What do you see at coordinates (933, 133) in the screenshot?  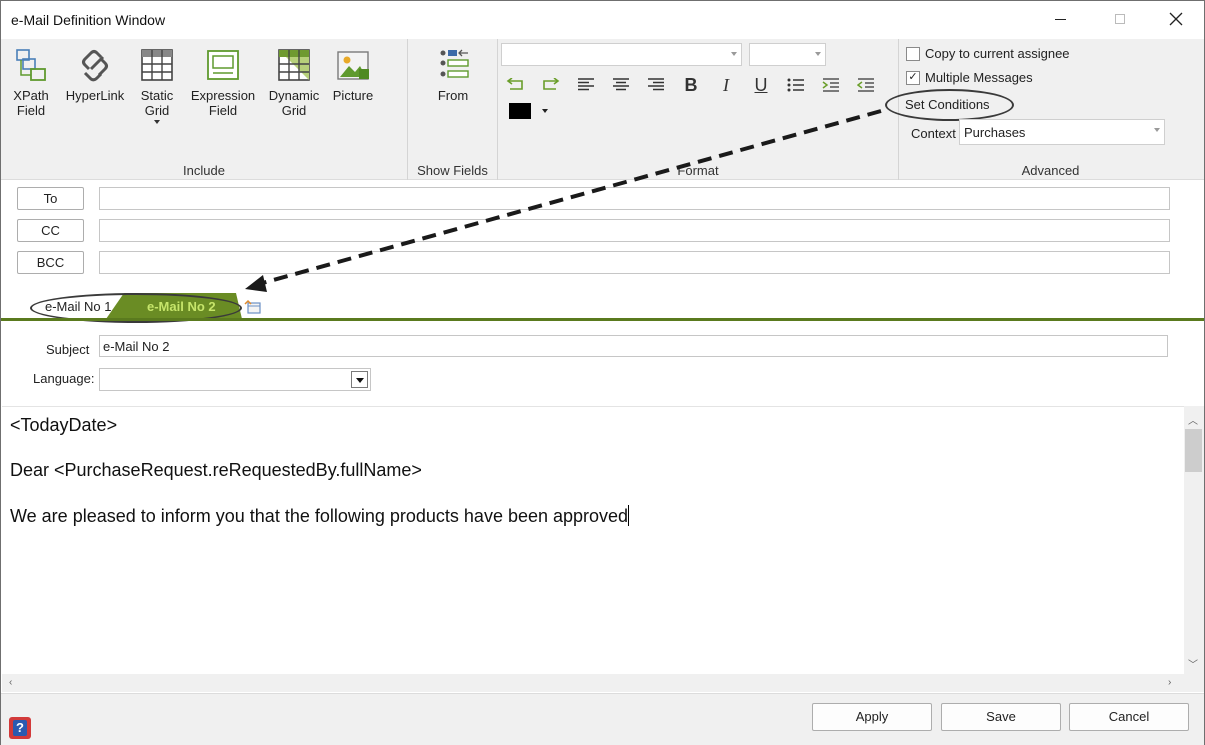 I see `context-label: Context` at bounding box center [933, 133].